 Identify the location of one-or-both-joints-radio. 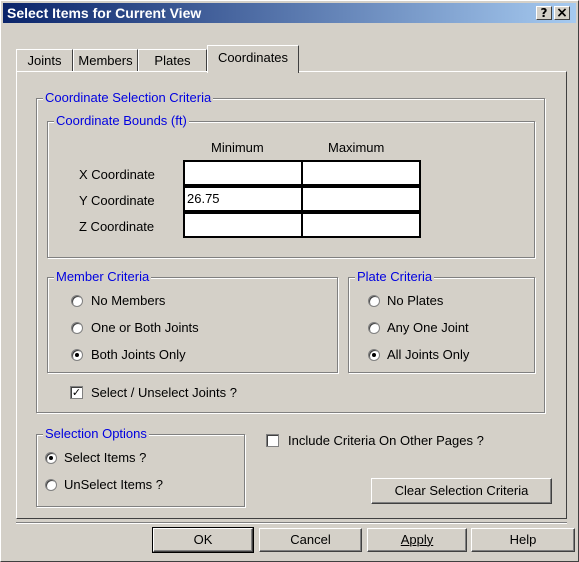
(77, 328).